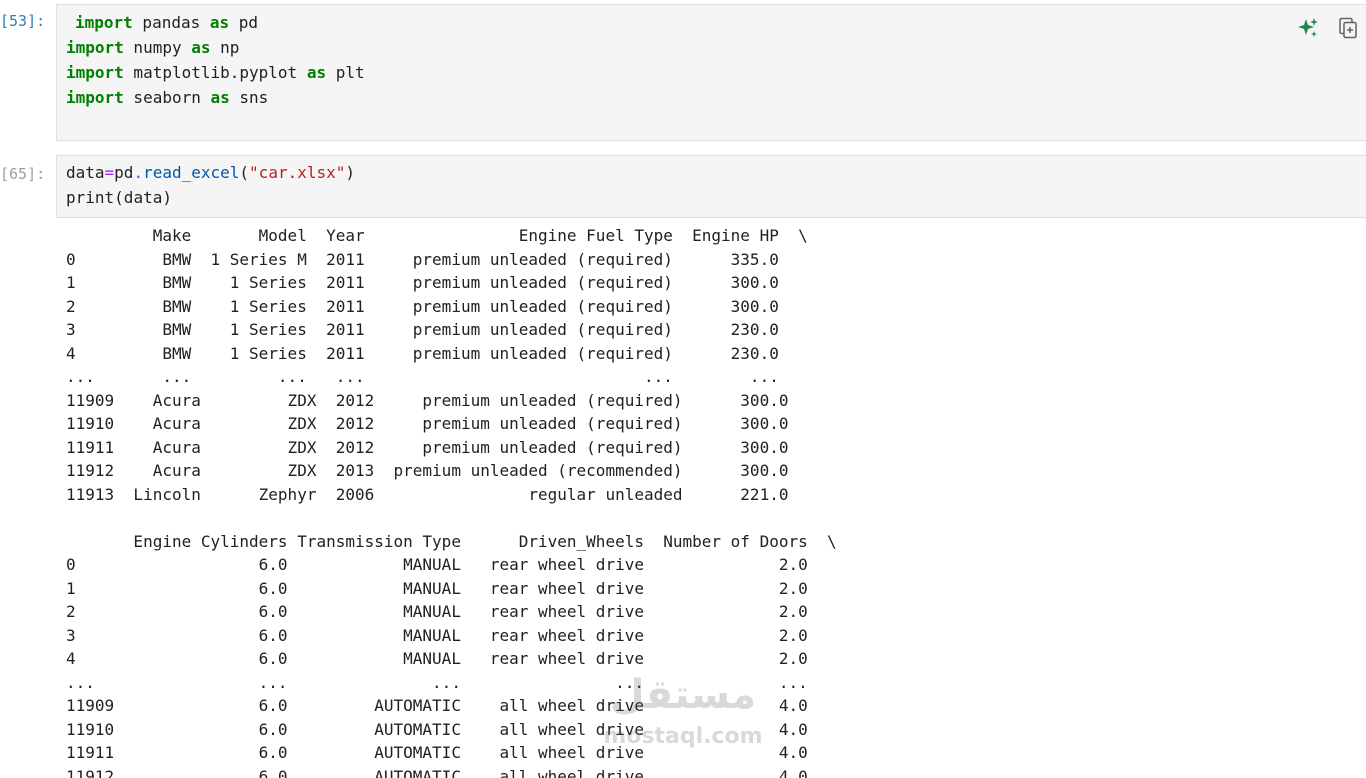  What do you see at coordinates (1348, 28) in the screenshot?
I see `copy-icon` at bounding box center [1348, 28].